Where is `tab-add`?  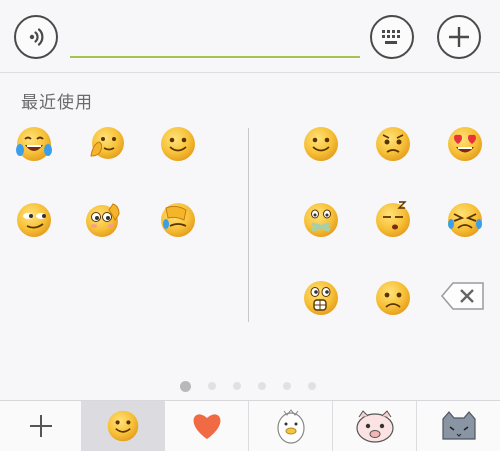 tab-add is located at coordinates (41, 426).